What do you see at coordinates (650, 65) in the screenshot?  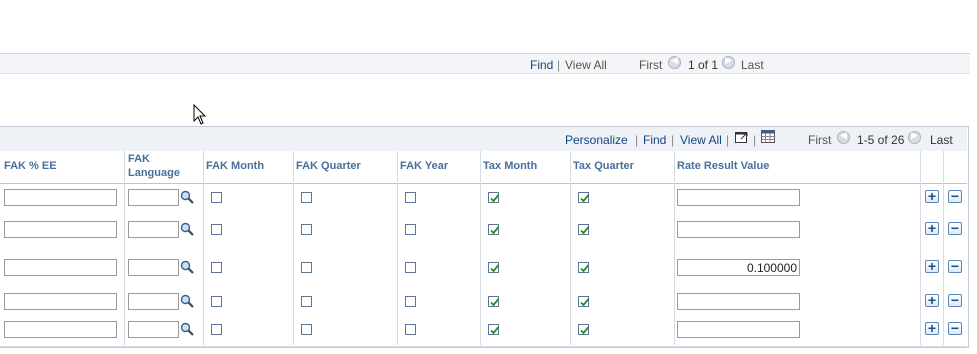 I see `top-first-label: First` at bounding box center [650, 65].